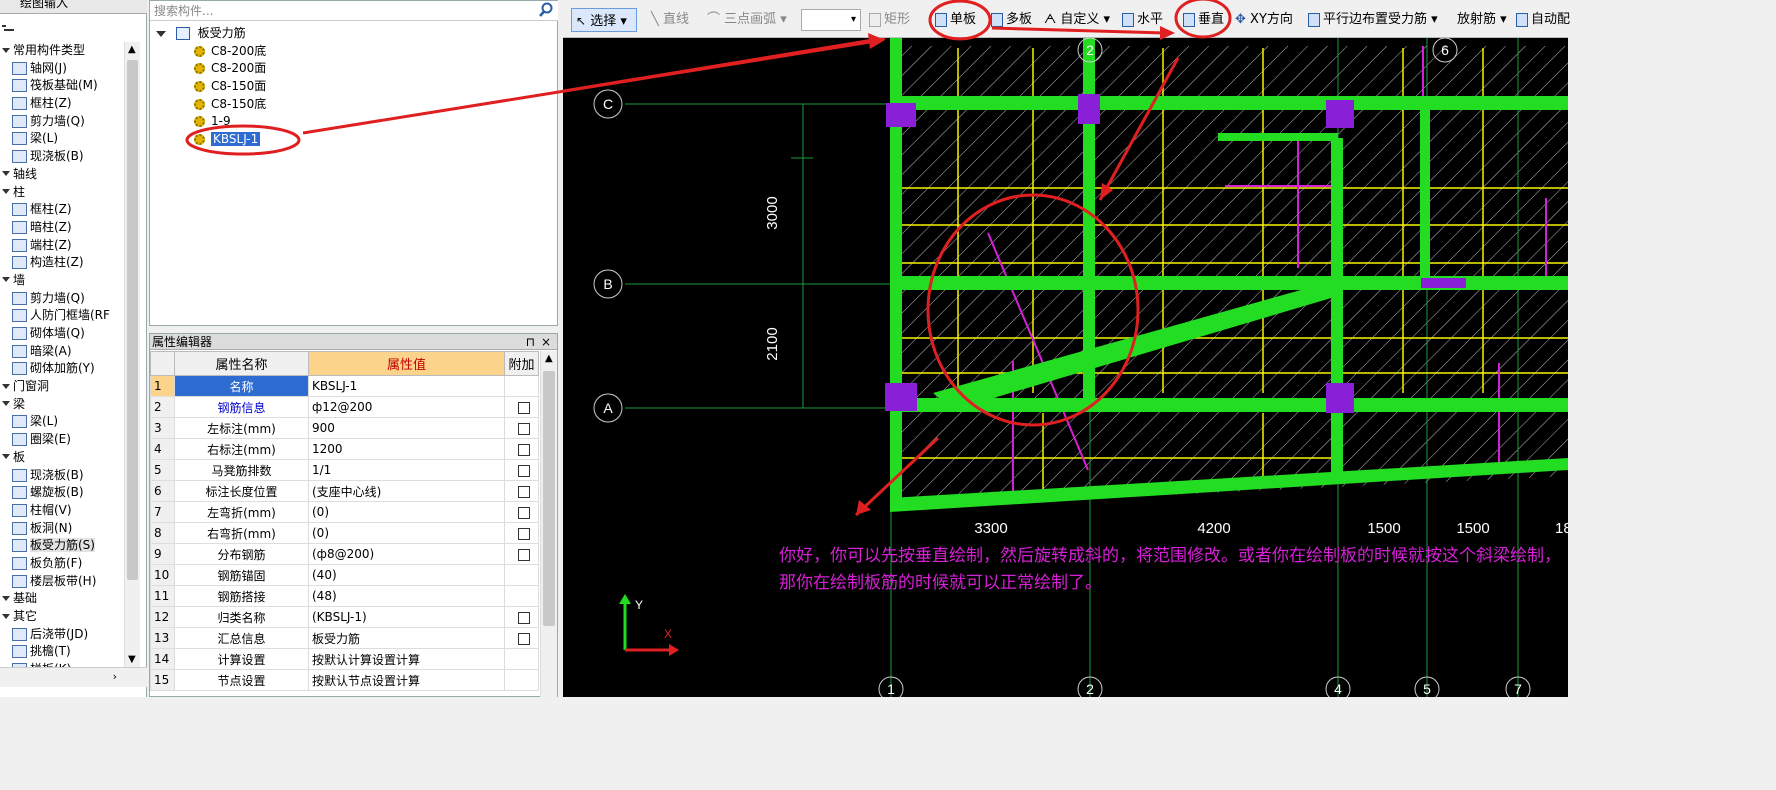  I want to click on auto-button: 自动配, so click(1543, 20).